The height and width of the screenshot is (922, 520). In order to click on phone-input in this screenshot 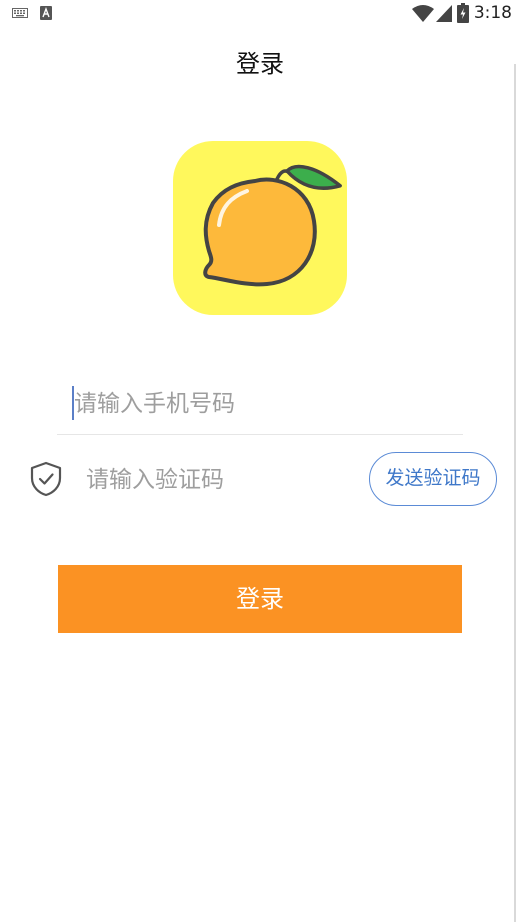, I will do `click(264, 404)`.